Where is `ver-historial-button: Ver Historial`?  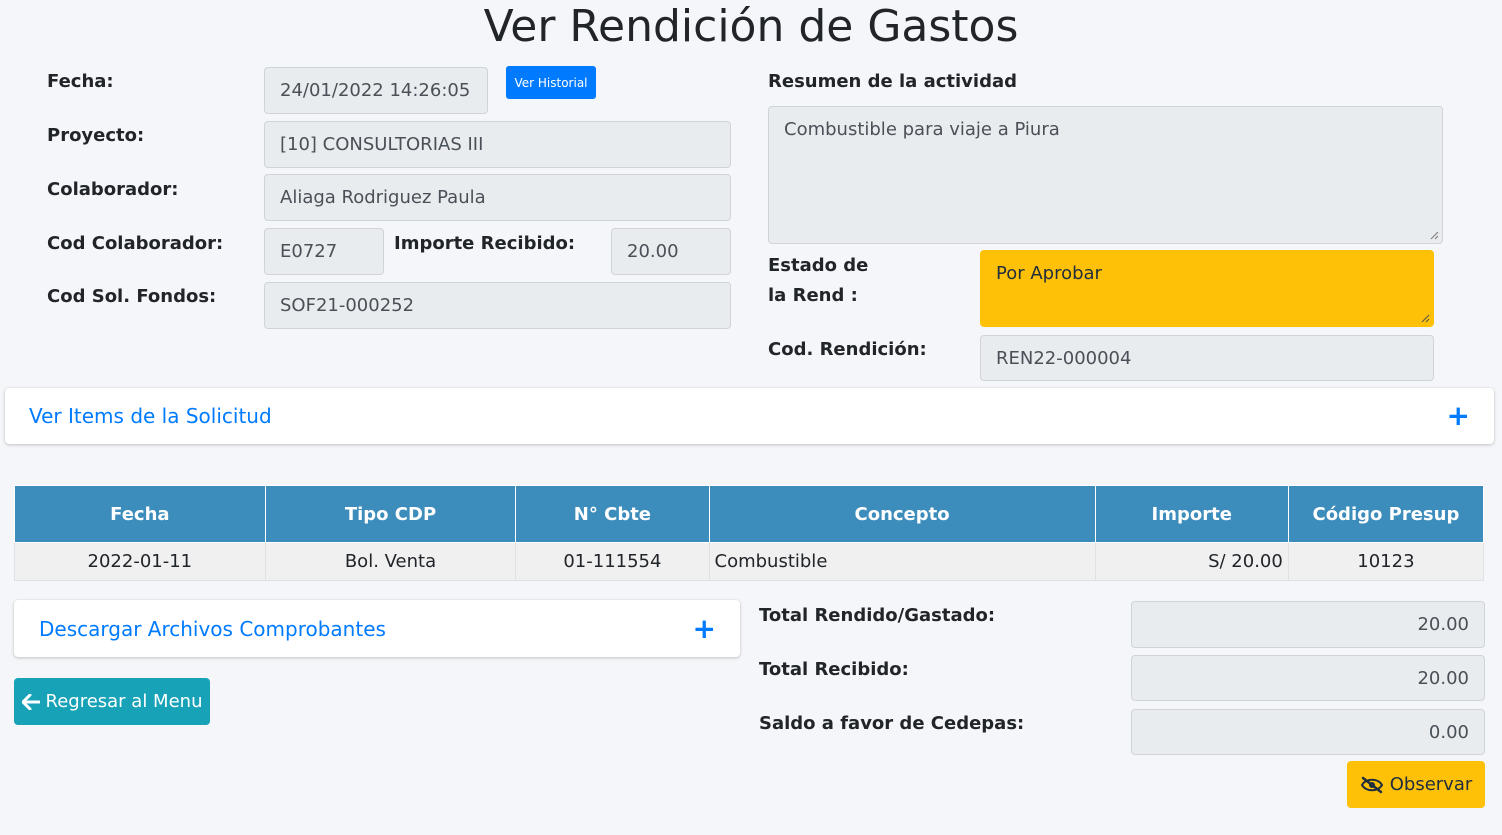 ver-historial-button: Ver Historial is located at coordinates (551, 82).